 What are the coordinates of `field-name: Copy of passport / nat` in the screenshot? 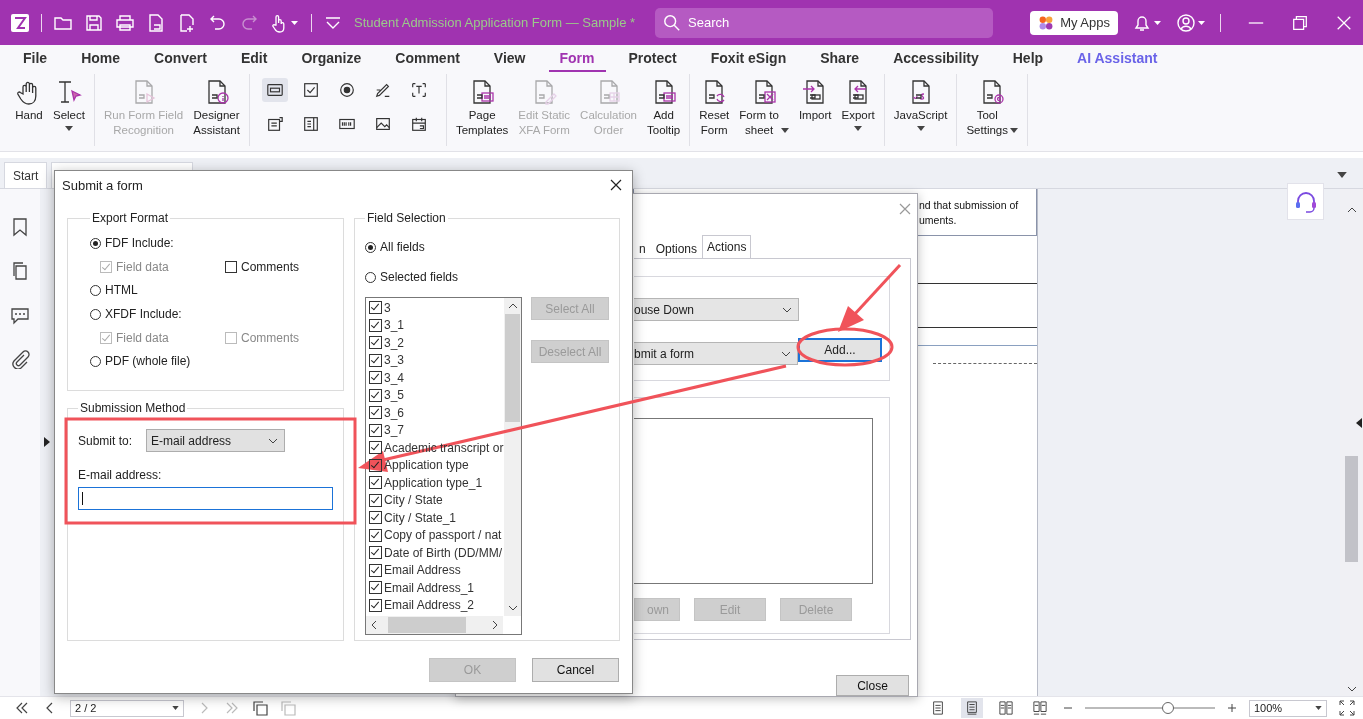 It's located at (443, 535).